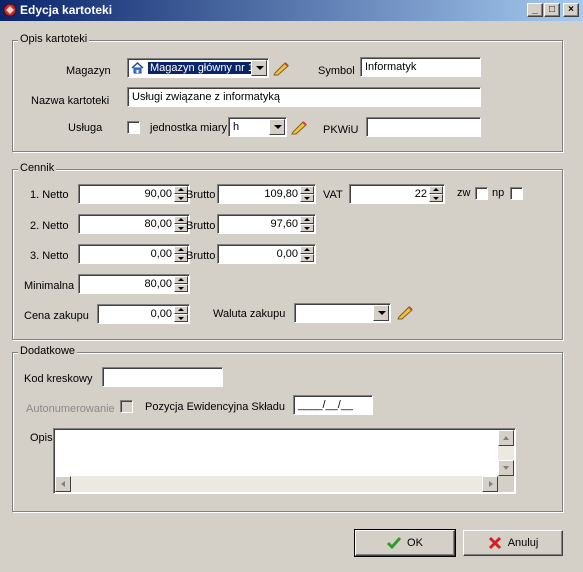  What do you see at coordinates (143, 314) in the screenshot?
I see `cena-zakupu-input: 0,00` at bounding box center [143, 314].